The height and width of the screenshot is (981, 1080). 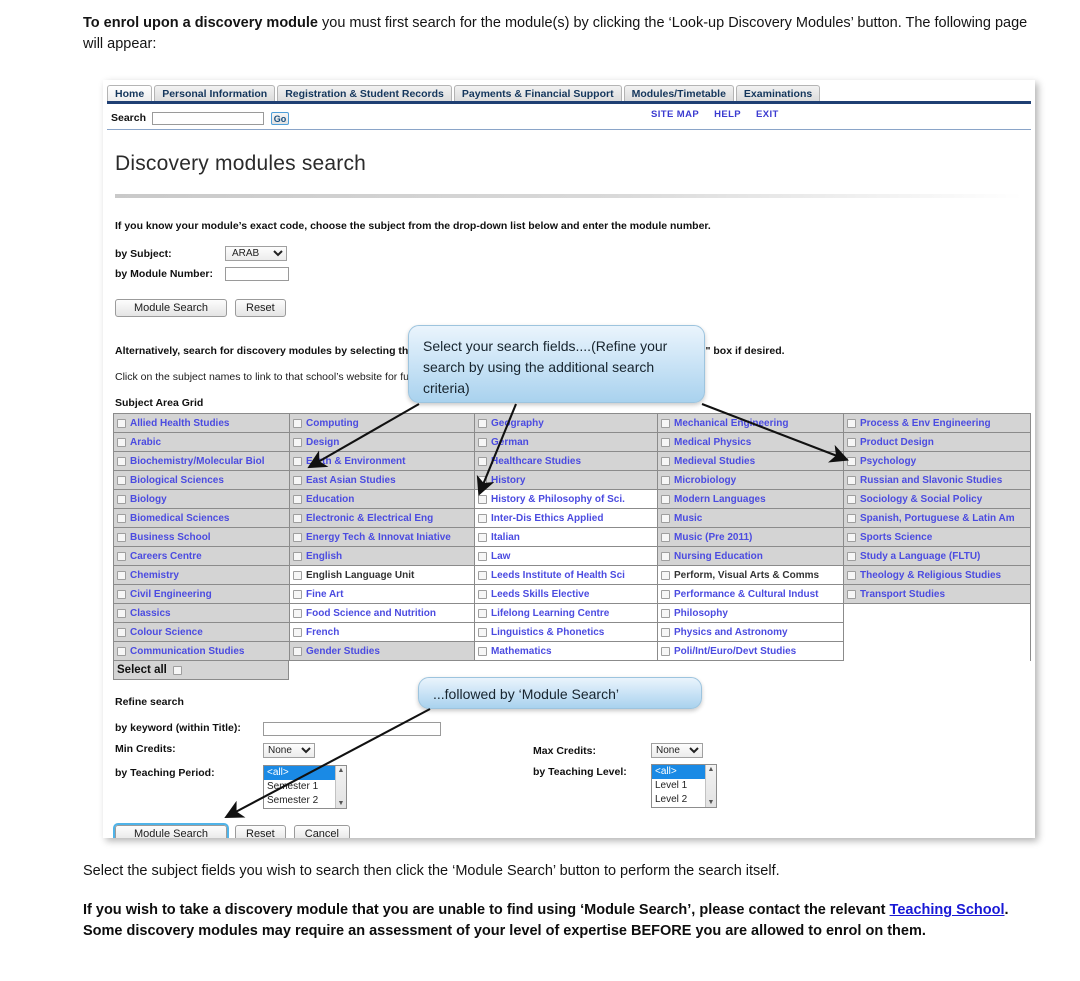 What do you see at coordinates (299, 773) in the screenshot?
I see `teaching-period-option-all: <all>` at bounding box center [299, 773].